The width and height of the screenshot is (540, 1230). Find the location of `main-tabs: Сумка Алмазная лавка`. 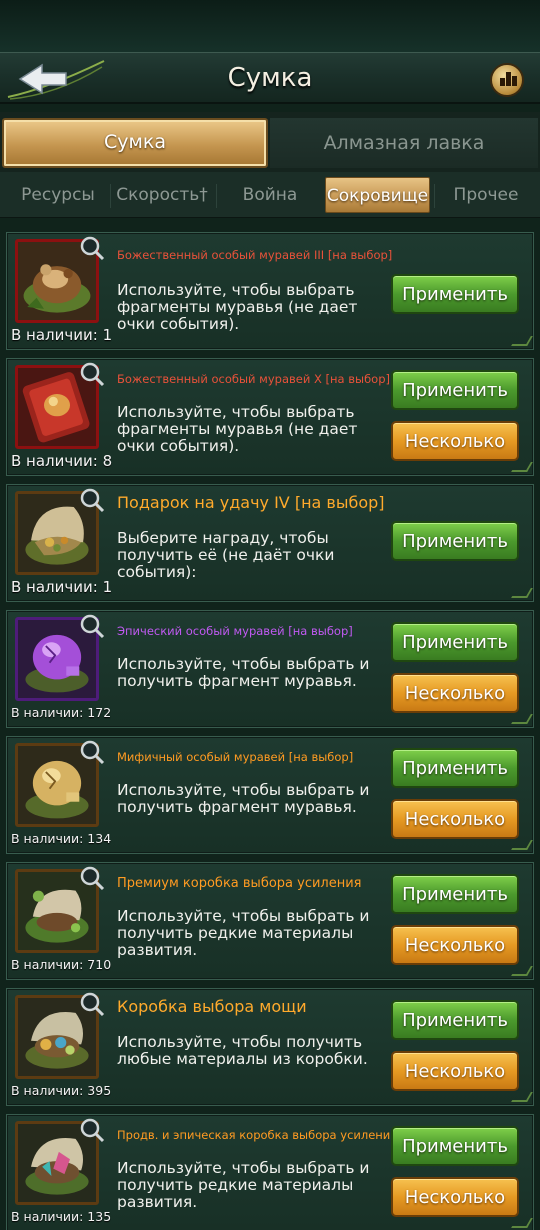

main-tabs: Сумка Алмазная лавка is located at coordinates (270, 142).